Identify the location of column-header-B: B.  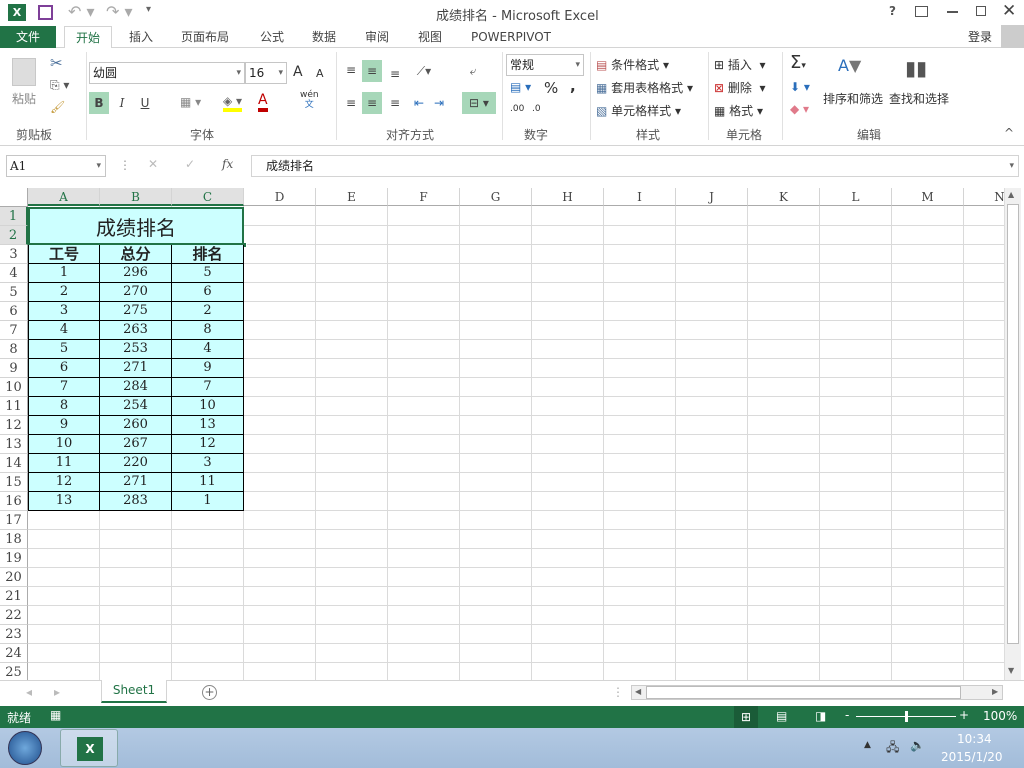
(136, 197).